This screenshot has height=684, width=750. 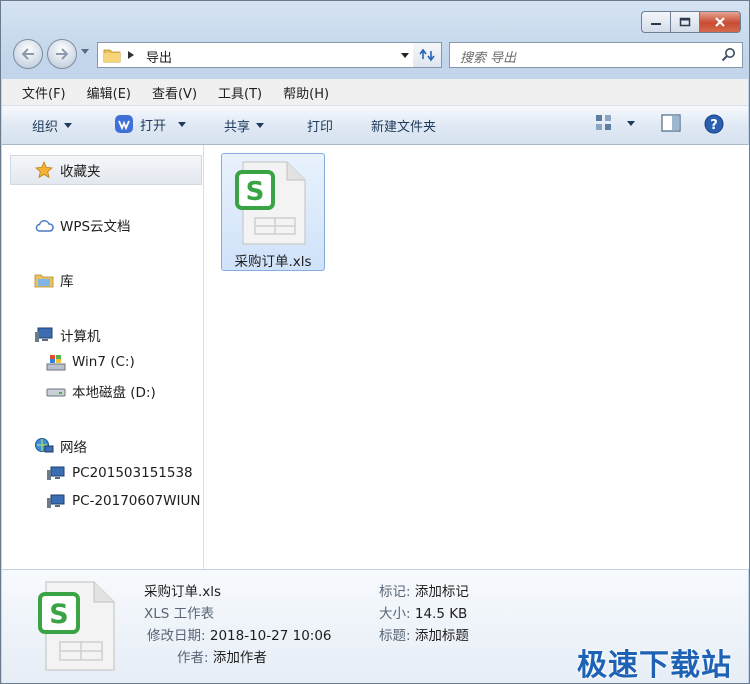 What do you see at coordinates (488, 56) in the screenshot?
I see `search-placeholder: 搜索 导出` at bounding box center [488, 56].